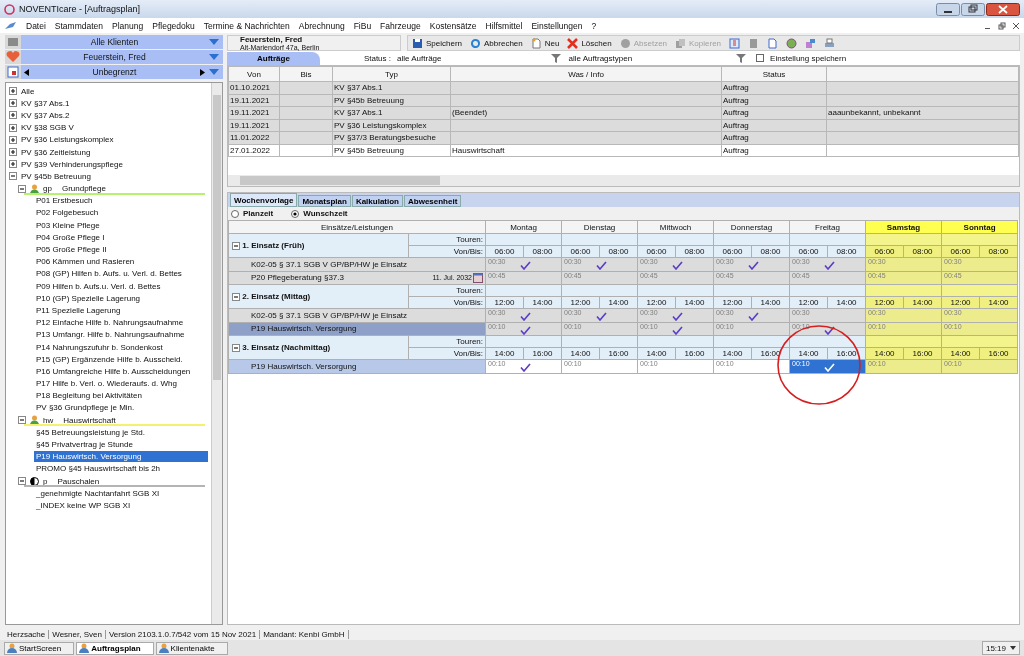 This screenshot has height=656, width=1024. Describe the element at coordinates (84, 445) in the screenshot. I see `tree-item: §45 Privatvertrag je Stunde` at that location.